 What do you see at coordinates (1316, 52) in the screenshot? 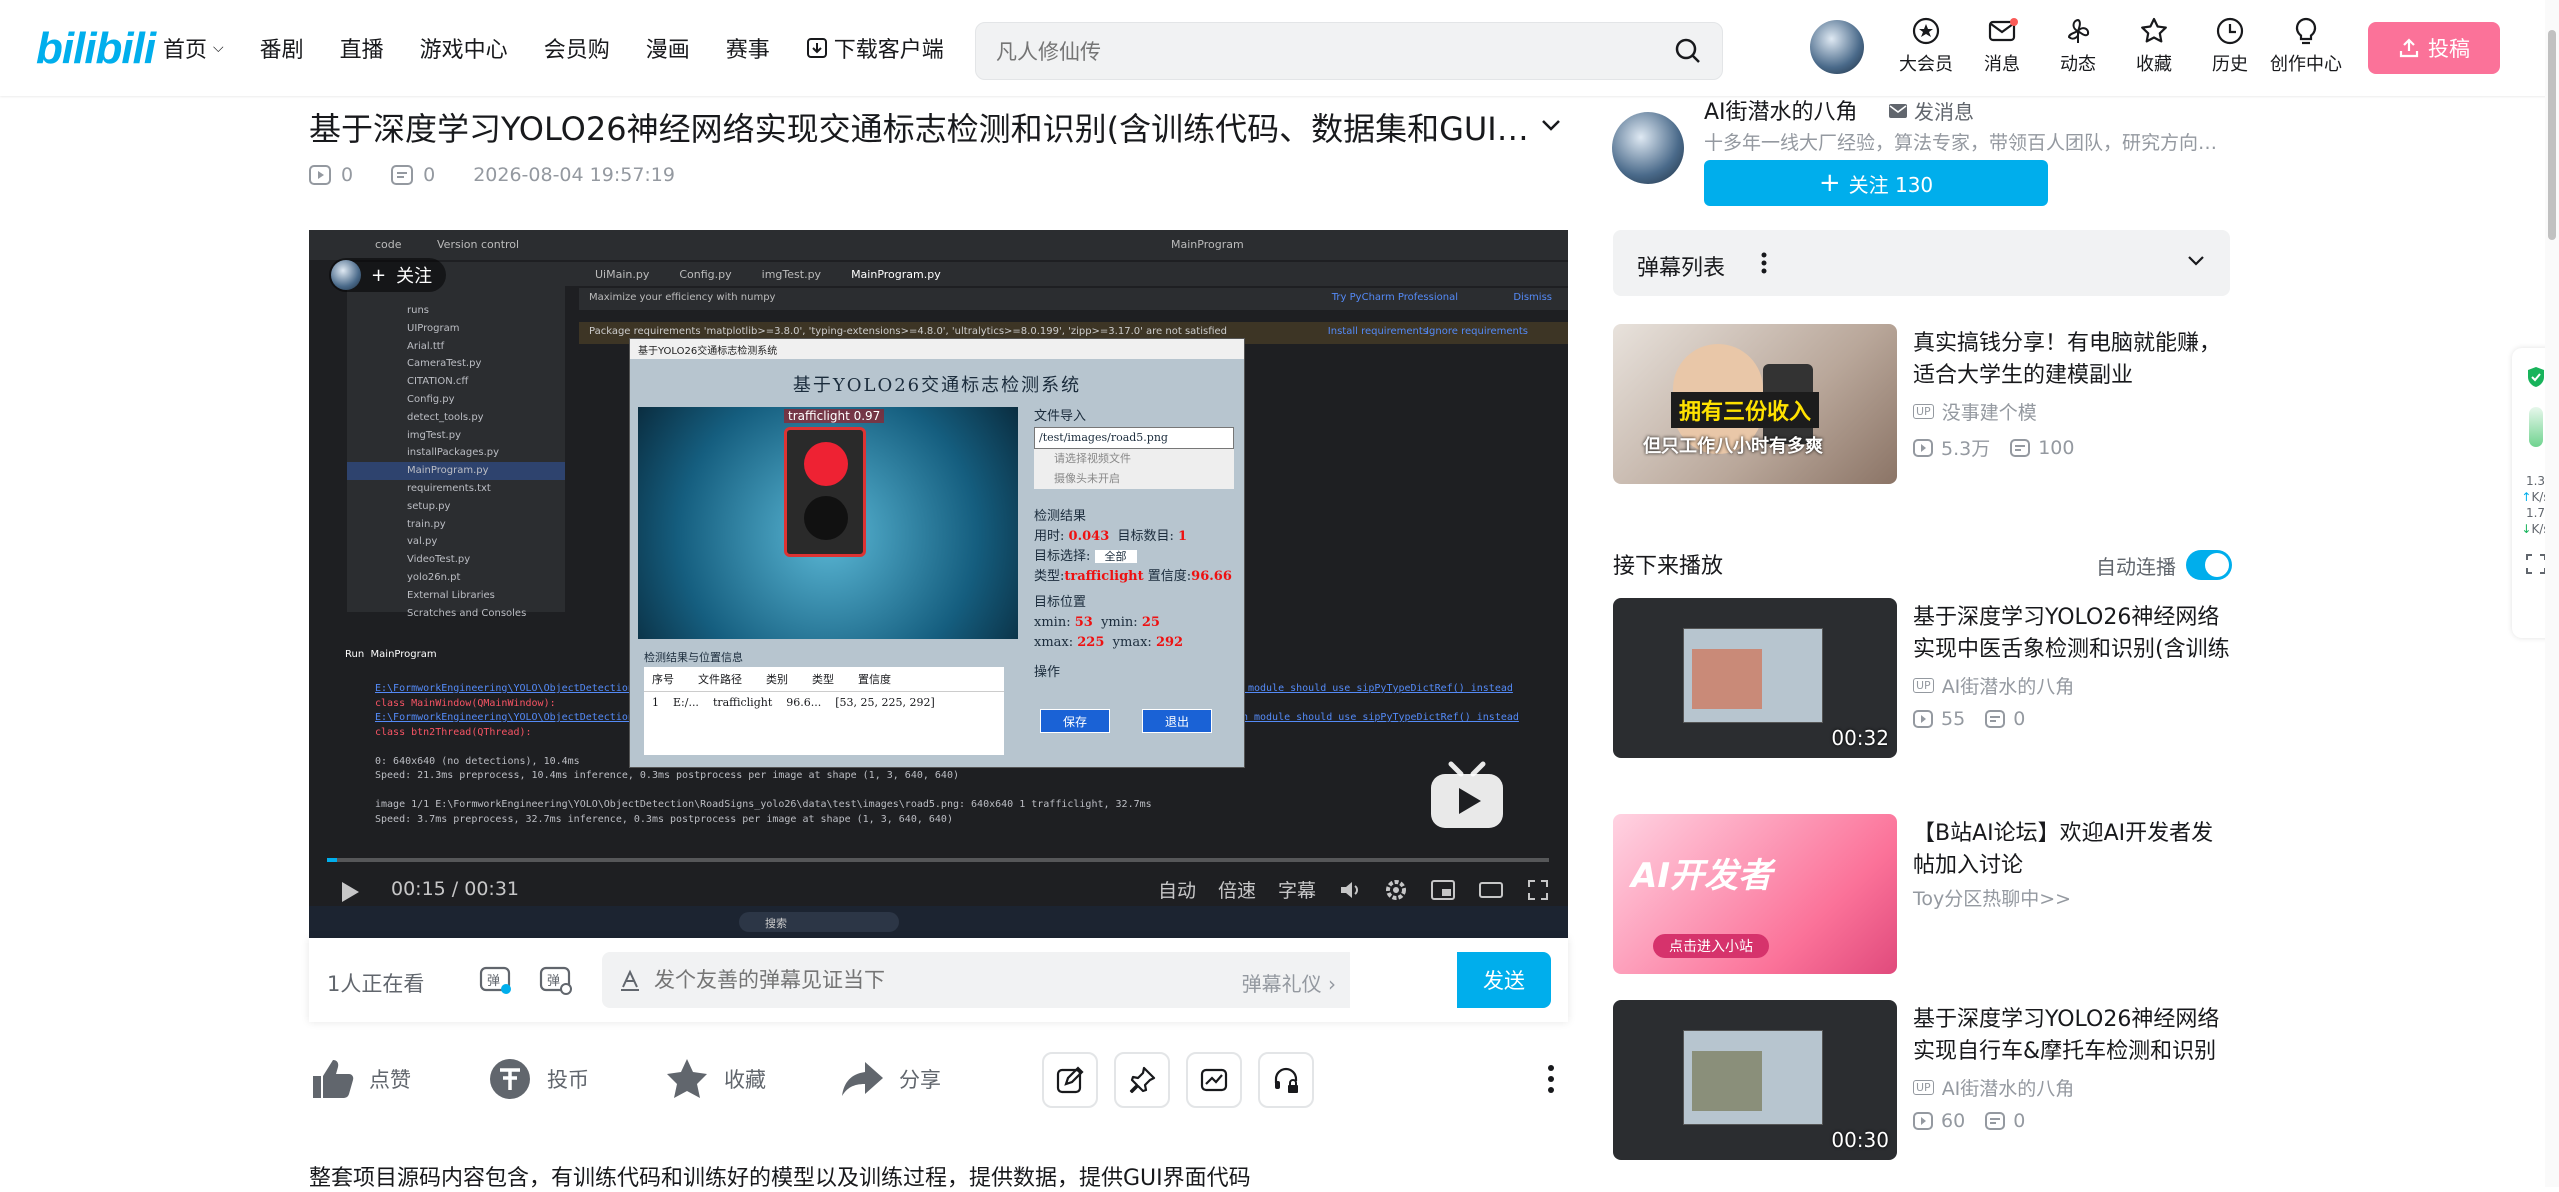
I see `search-input` at bounding box center [1316, 52].